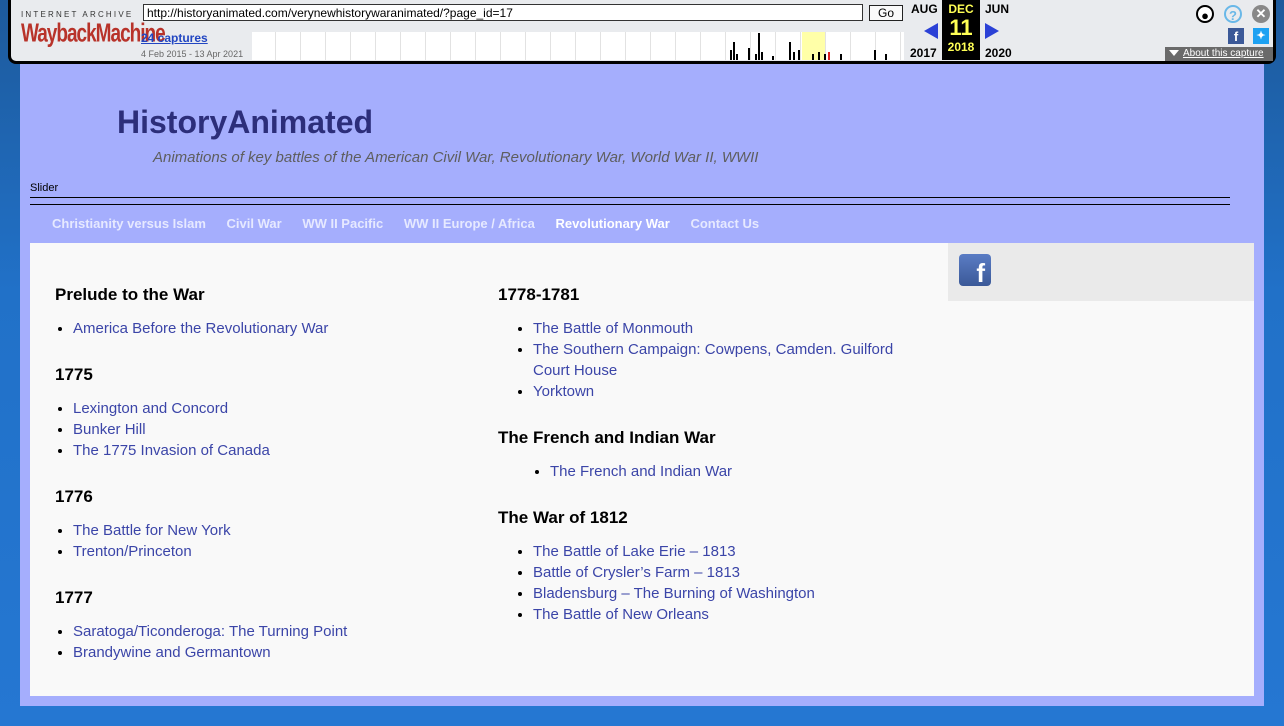  I want to click on list-item: The Battle of New Orleans, so click(674, 614).